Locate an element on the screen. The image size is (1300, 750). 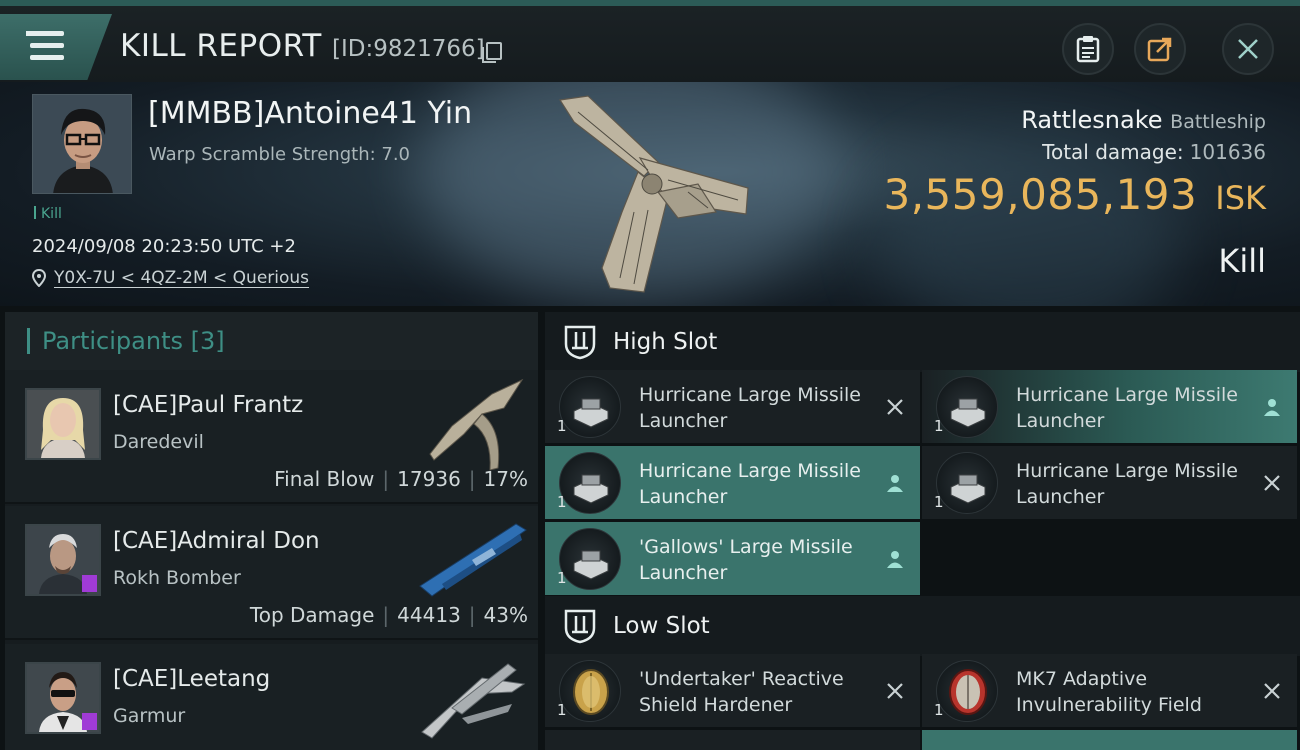
module-item: 1 MK7 Adaptive Invulnerability Field is located at coordinates (1109, 690).